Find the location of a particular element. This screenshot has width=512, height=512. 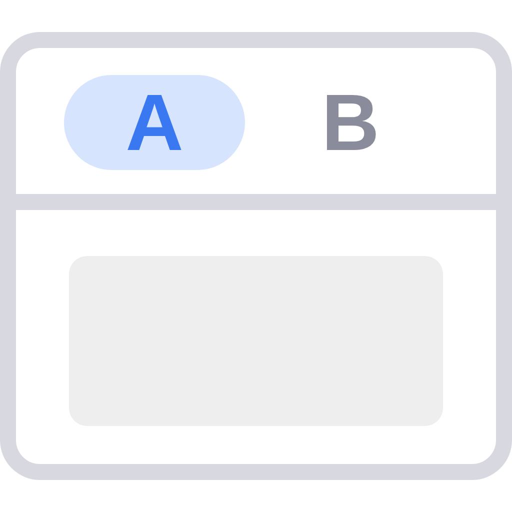

tab: A is located at coordinates (154, 122).